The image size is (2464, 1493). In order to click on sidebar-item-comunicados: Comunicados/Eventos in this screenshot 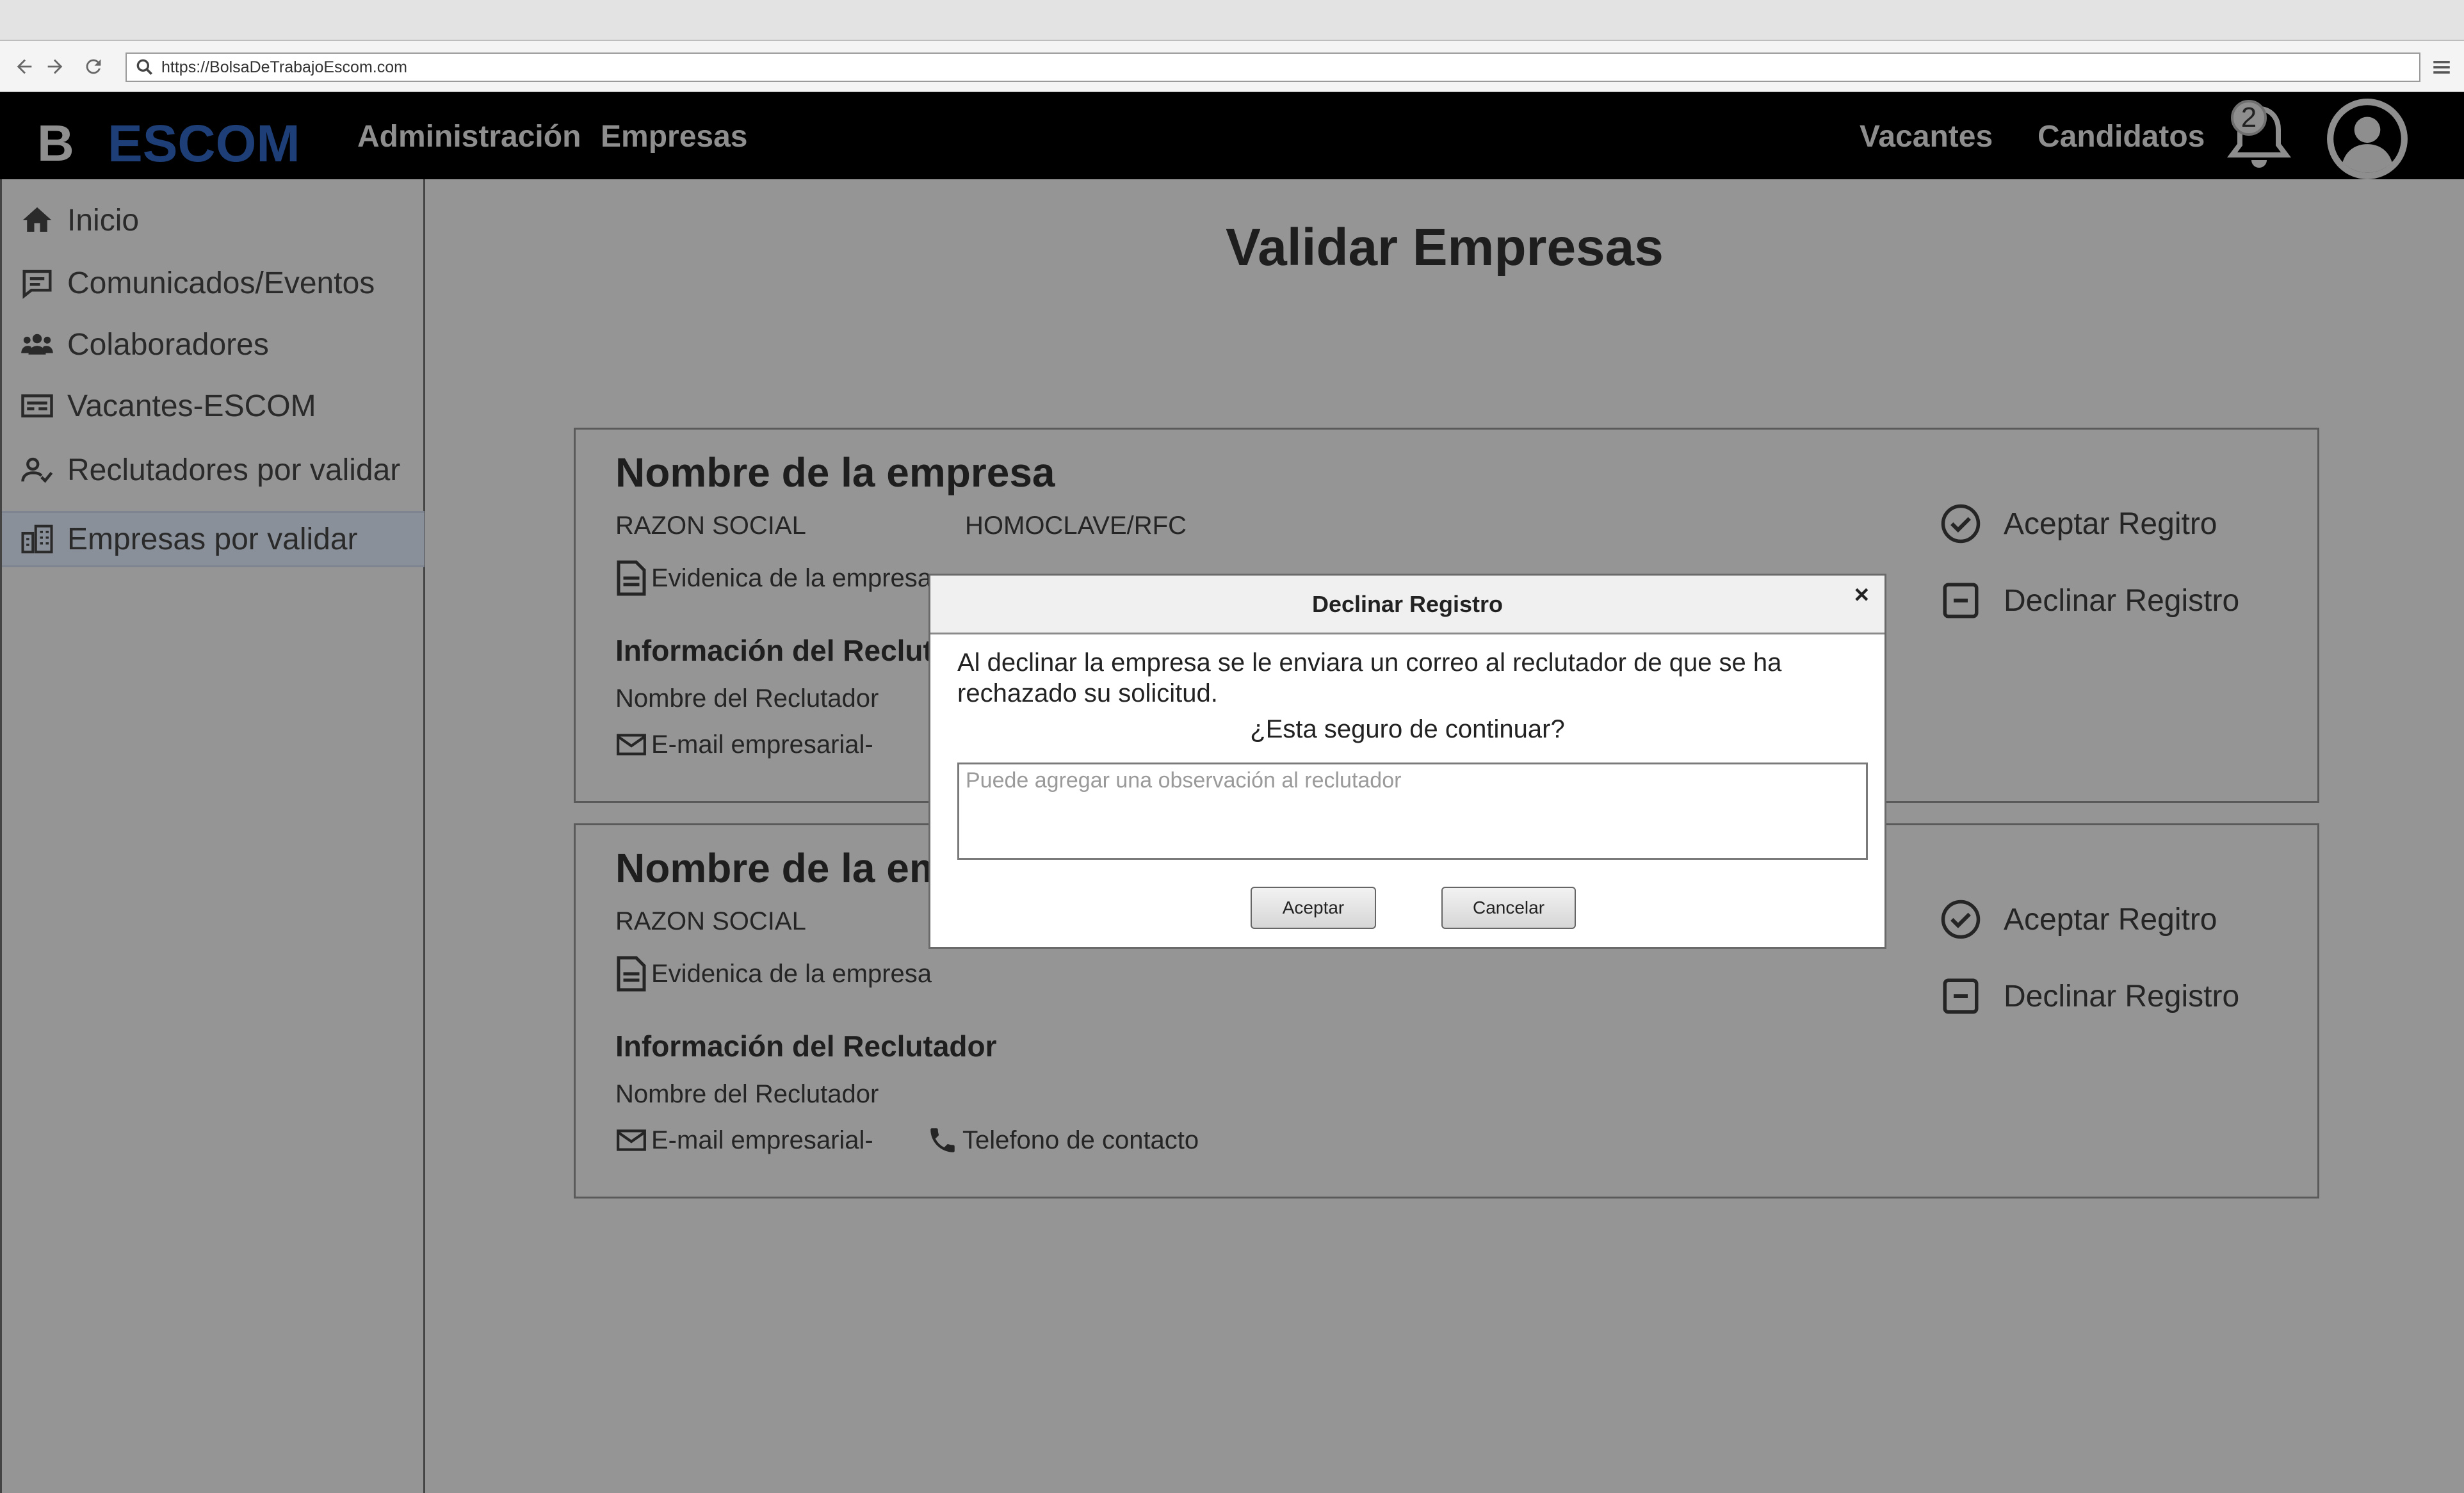, I will do `click(214, 283)`.